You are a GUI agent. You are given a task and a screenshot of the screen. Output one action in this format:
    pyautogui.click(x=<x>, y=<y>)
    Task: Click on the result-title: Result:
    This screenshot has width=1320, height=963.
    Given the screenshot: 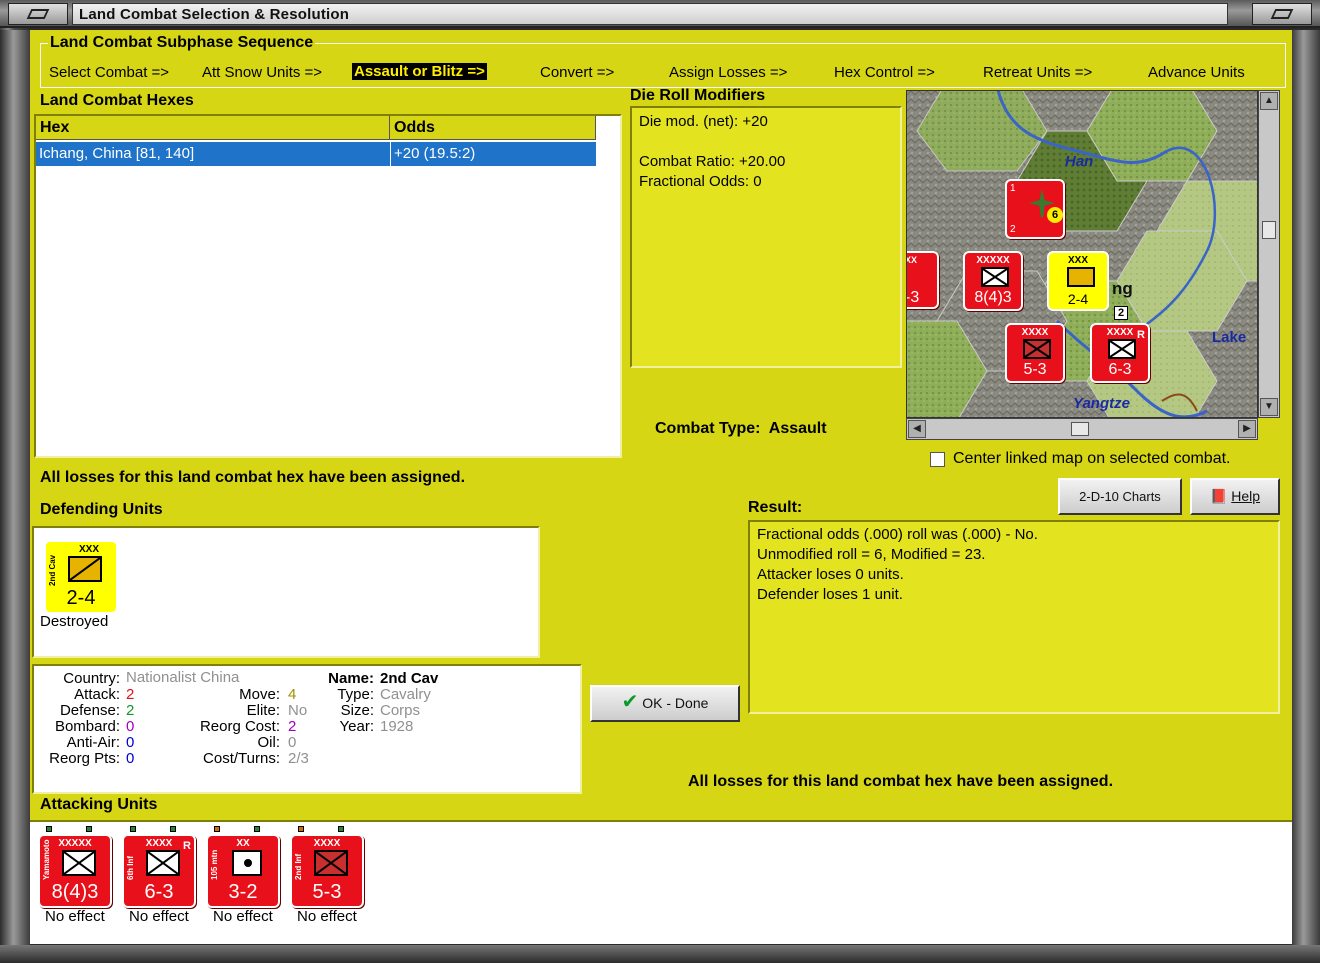 What is the action you would take?
    pyautogui.click(x=775, y=507)
    